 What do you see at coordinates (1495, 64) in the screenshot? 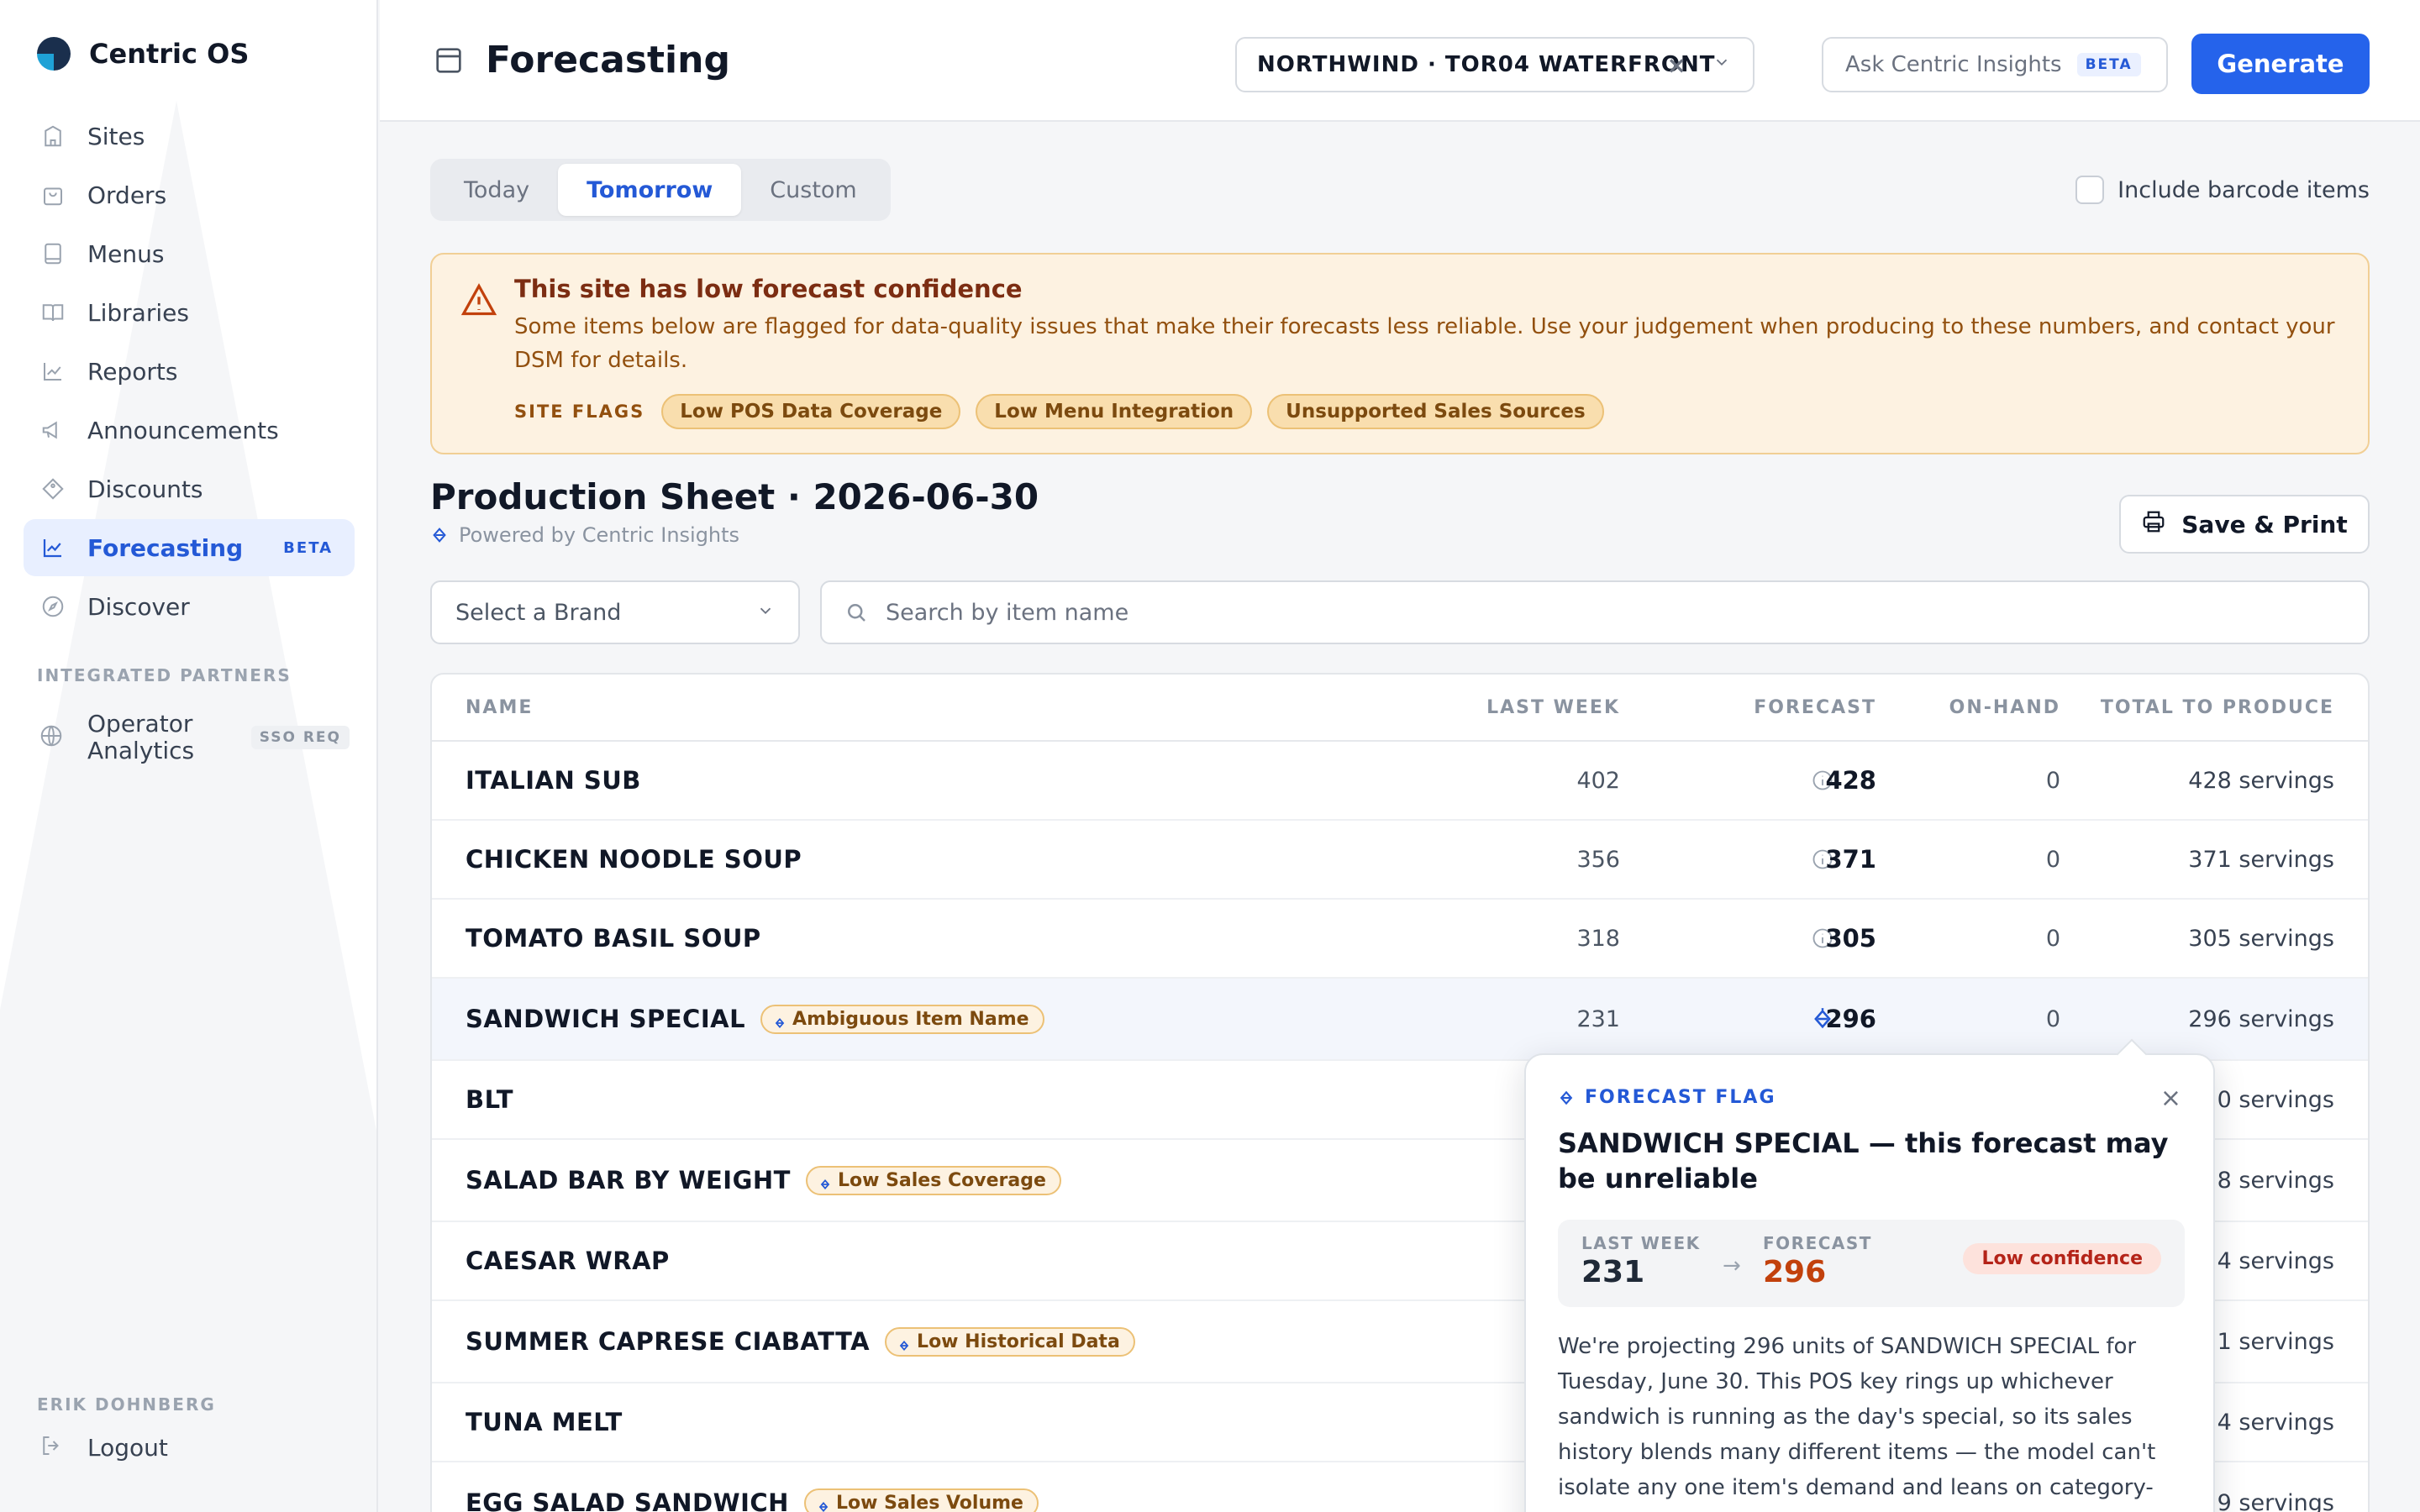
I see `site-selector: NORTHWIND · TOR04 WATERFRONT ×` at bounding box center [1495, 64].